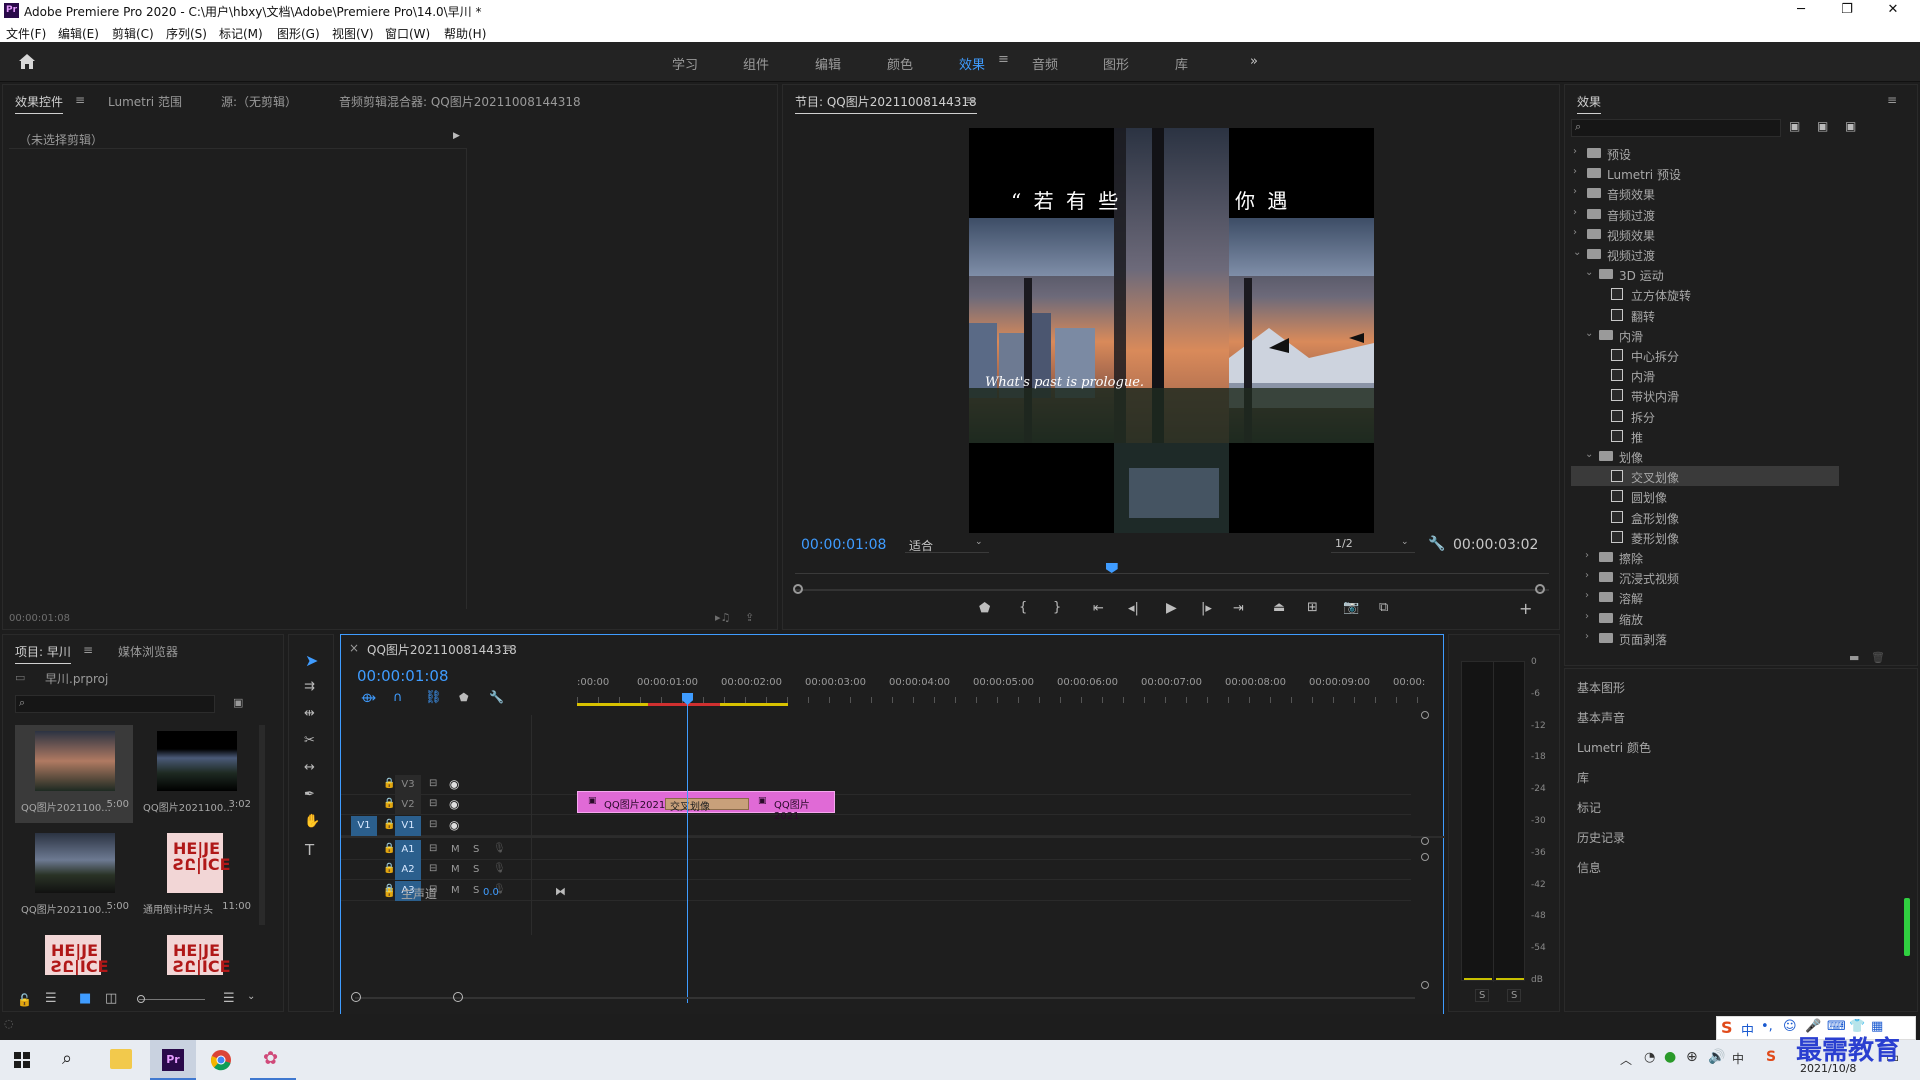  I want to click on punctuation-icon: •,, so click(1767, 1026).